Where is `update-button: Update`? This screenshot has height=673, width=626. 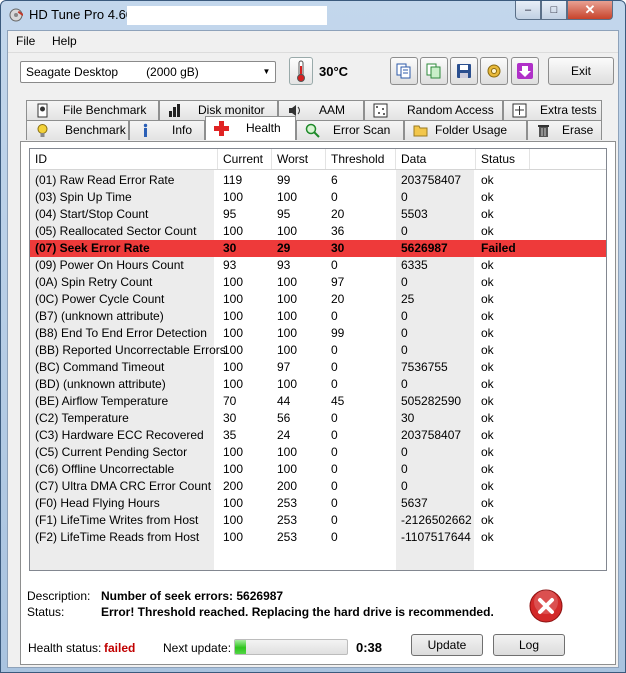
update-button: Update is located at coordinates (447, 645).